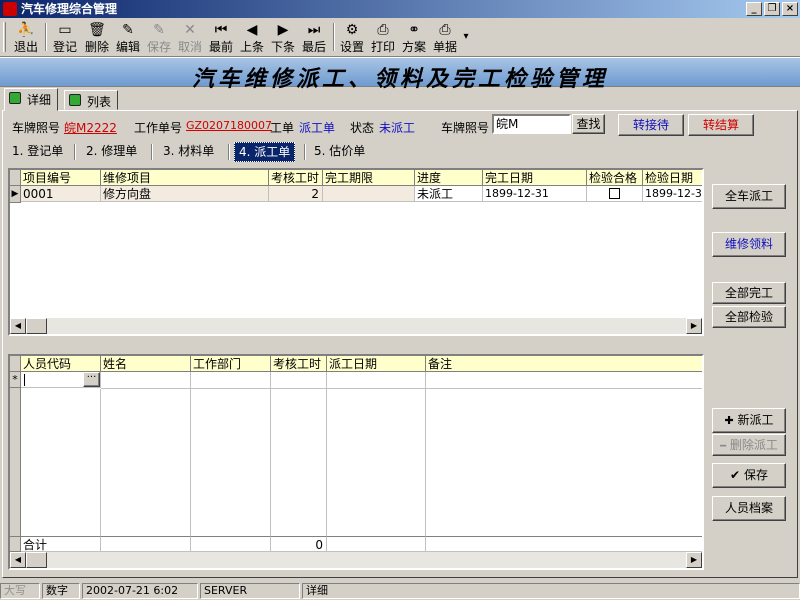 The height and width of the screenshot is (600, 800). I want to click on settings-icon: ⚙, so click(352, 30).